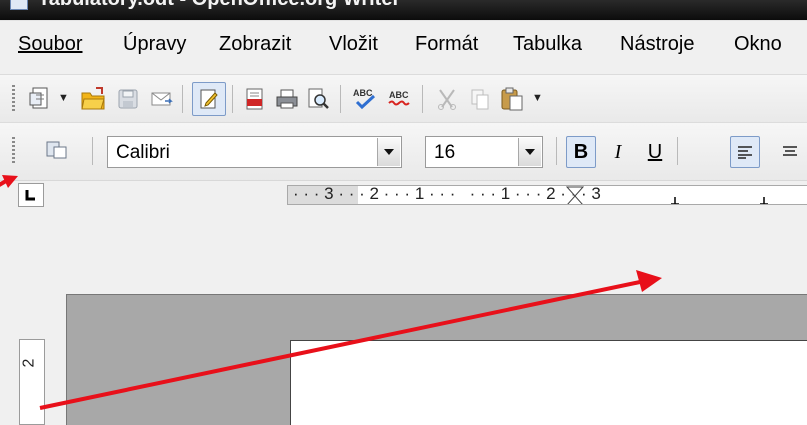  Describe the element at coordinates (446, 44) in the screenshot. I see `menu-format: Formát` at that location.